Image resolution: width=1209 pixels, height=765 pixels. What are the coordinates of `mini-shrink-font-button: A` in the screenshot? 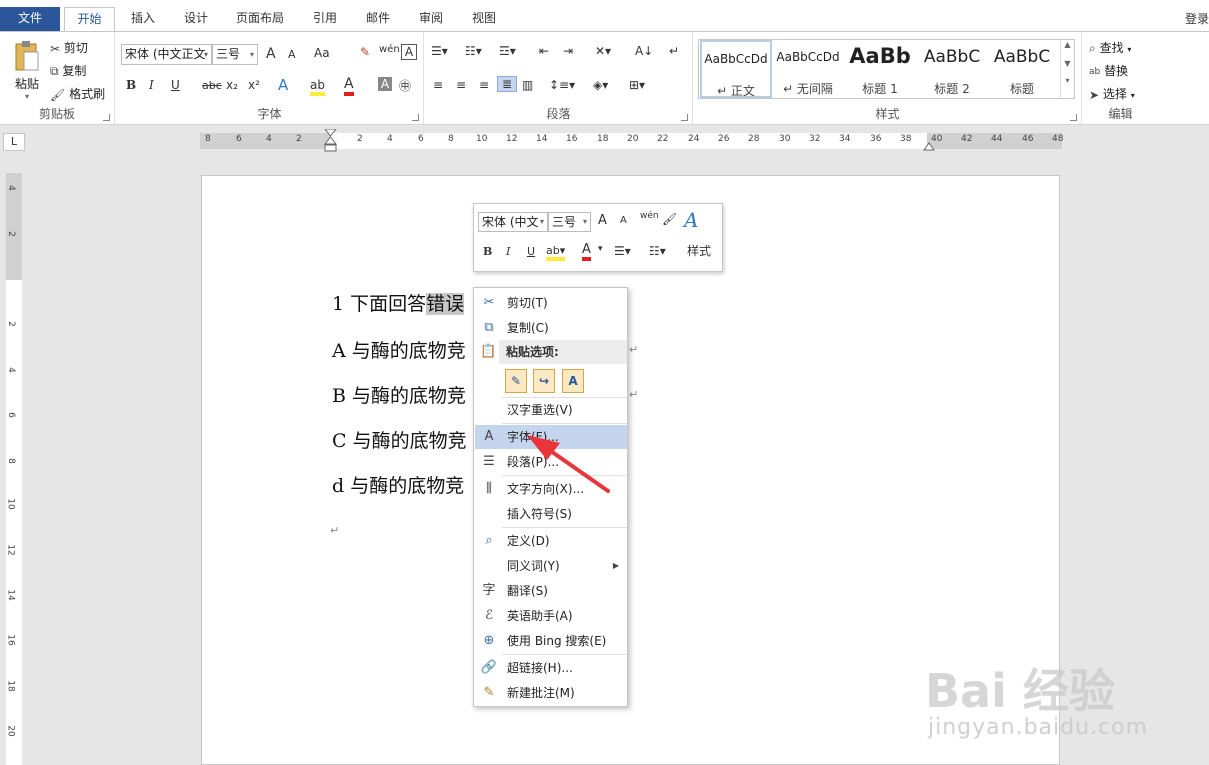 It's located at (623, 220).